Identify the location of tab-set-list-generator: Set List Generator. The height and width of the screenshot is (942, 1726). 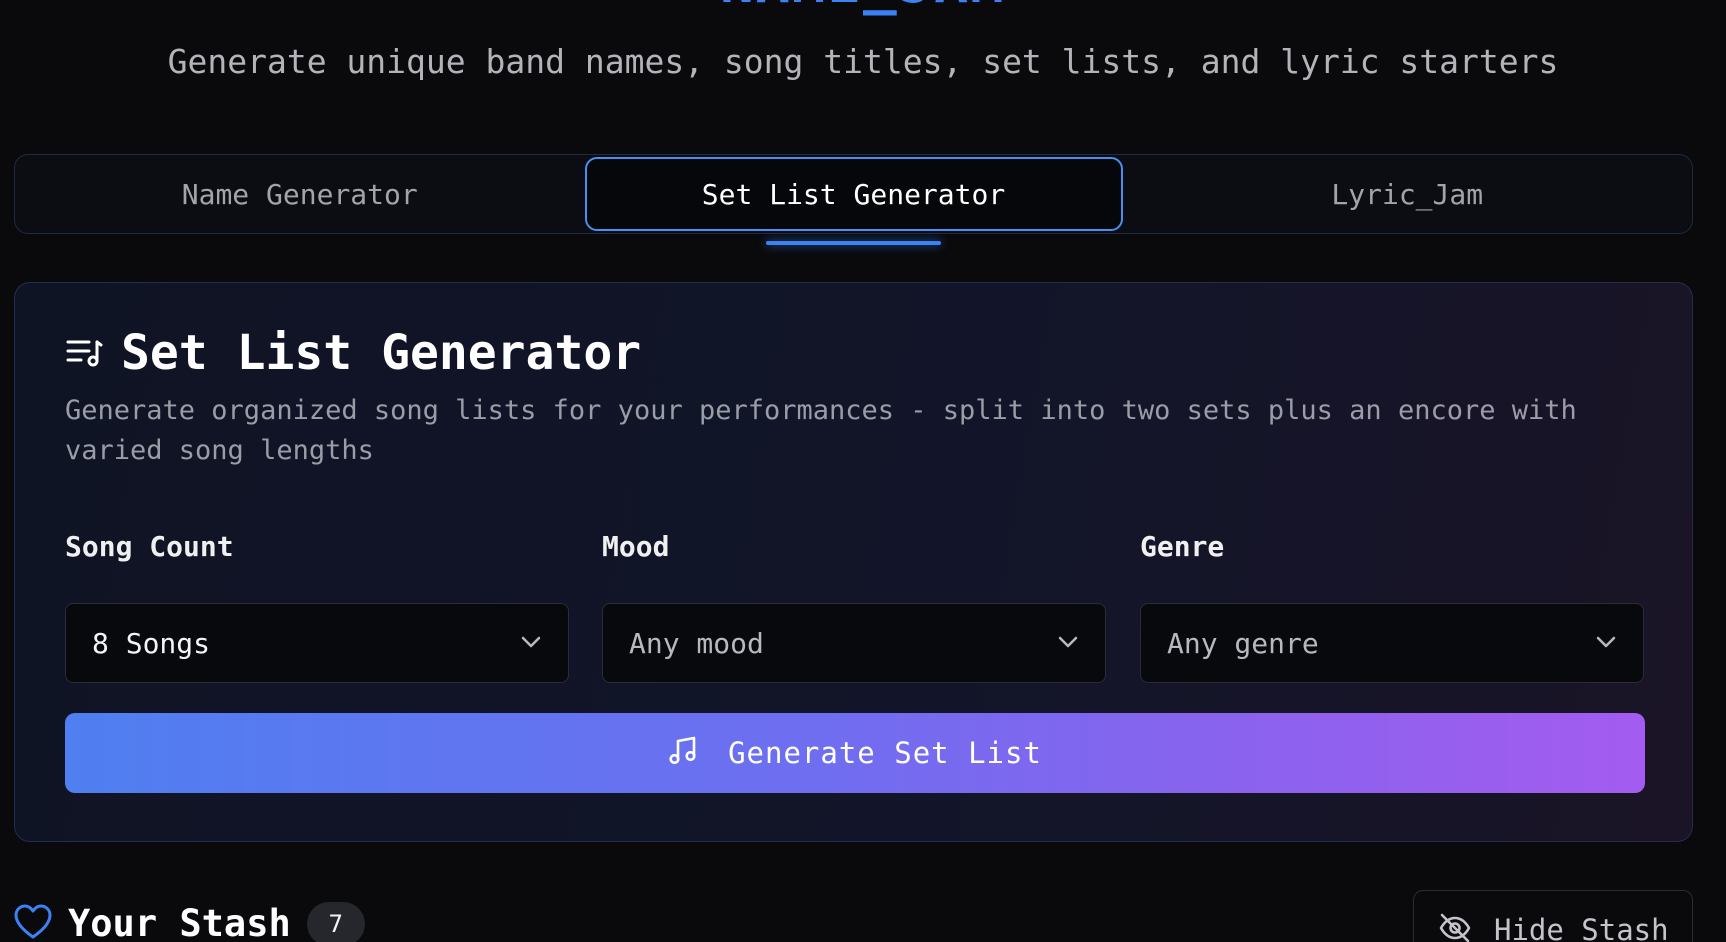
(853, 194).